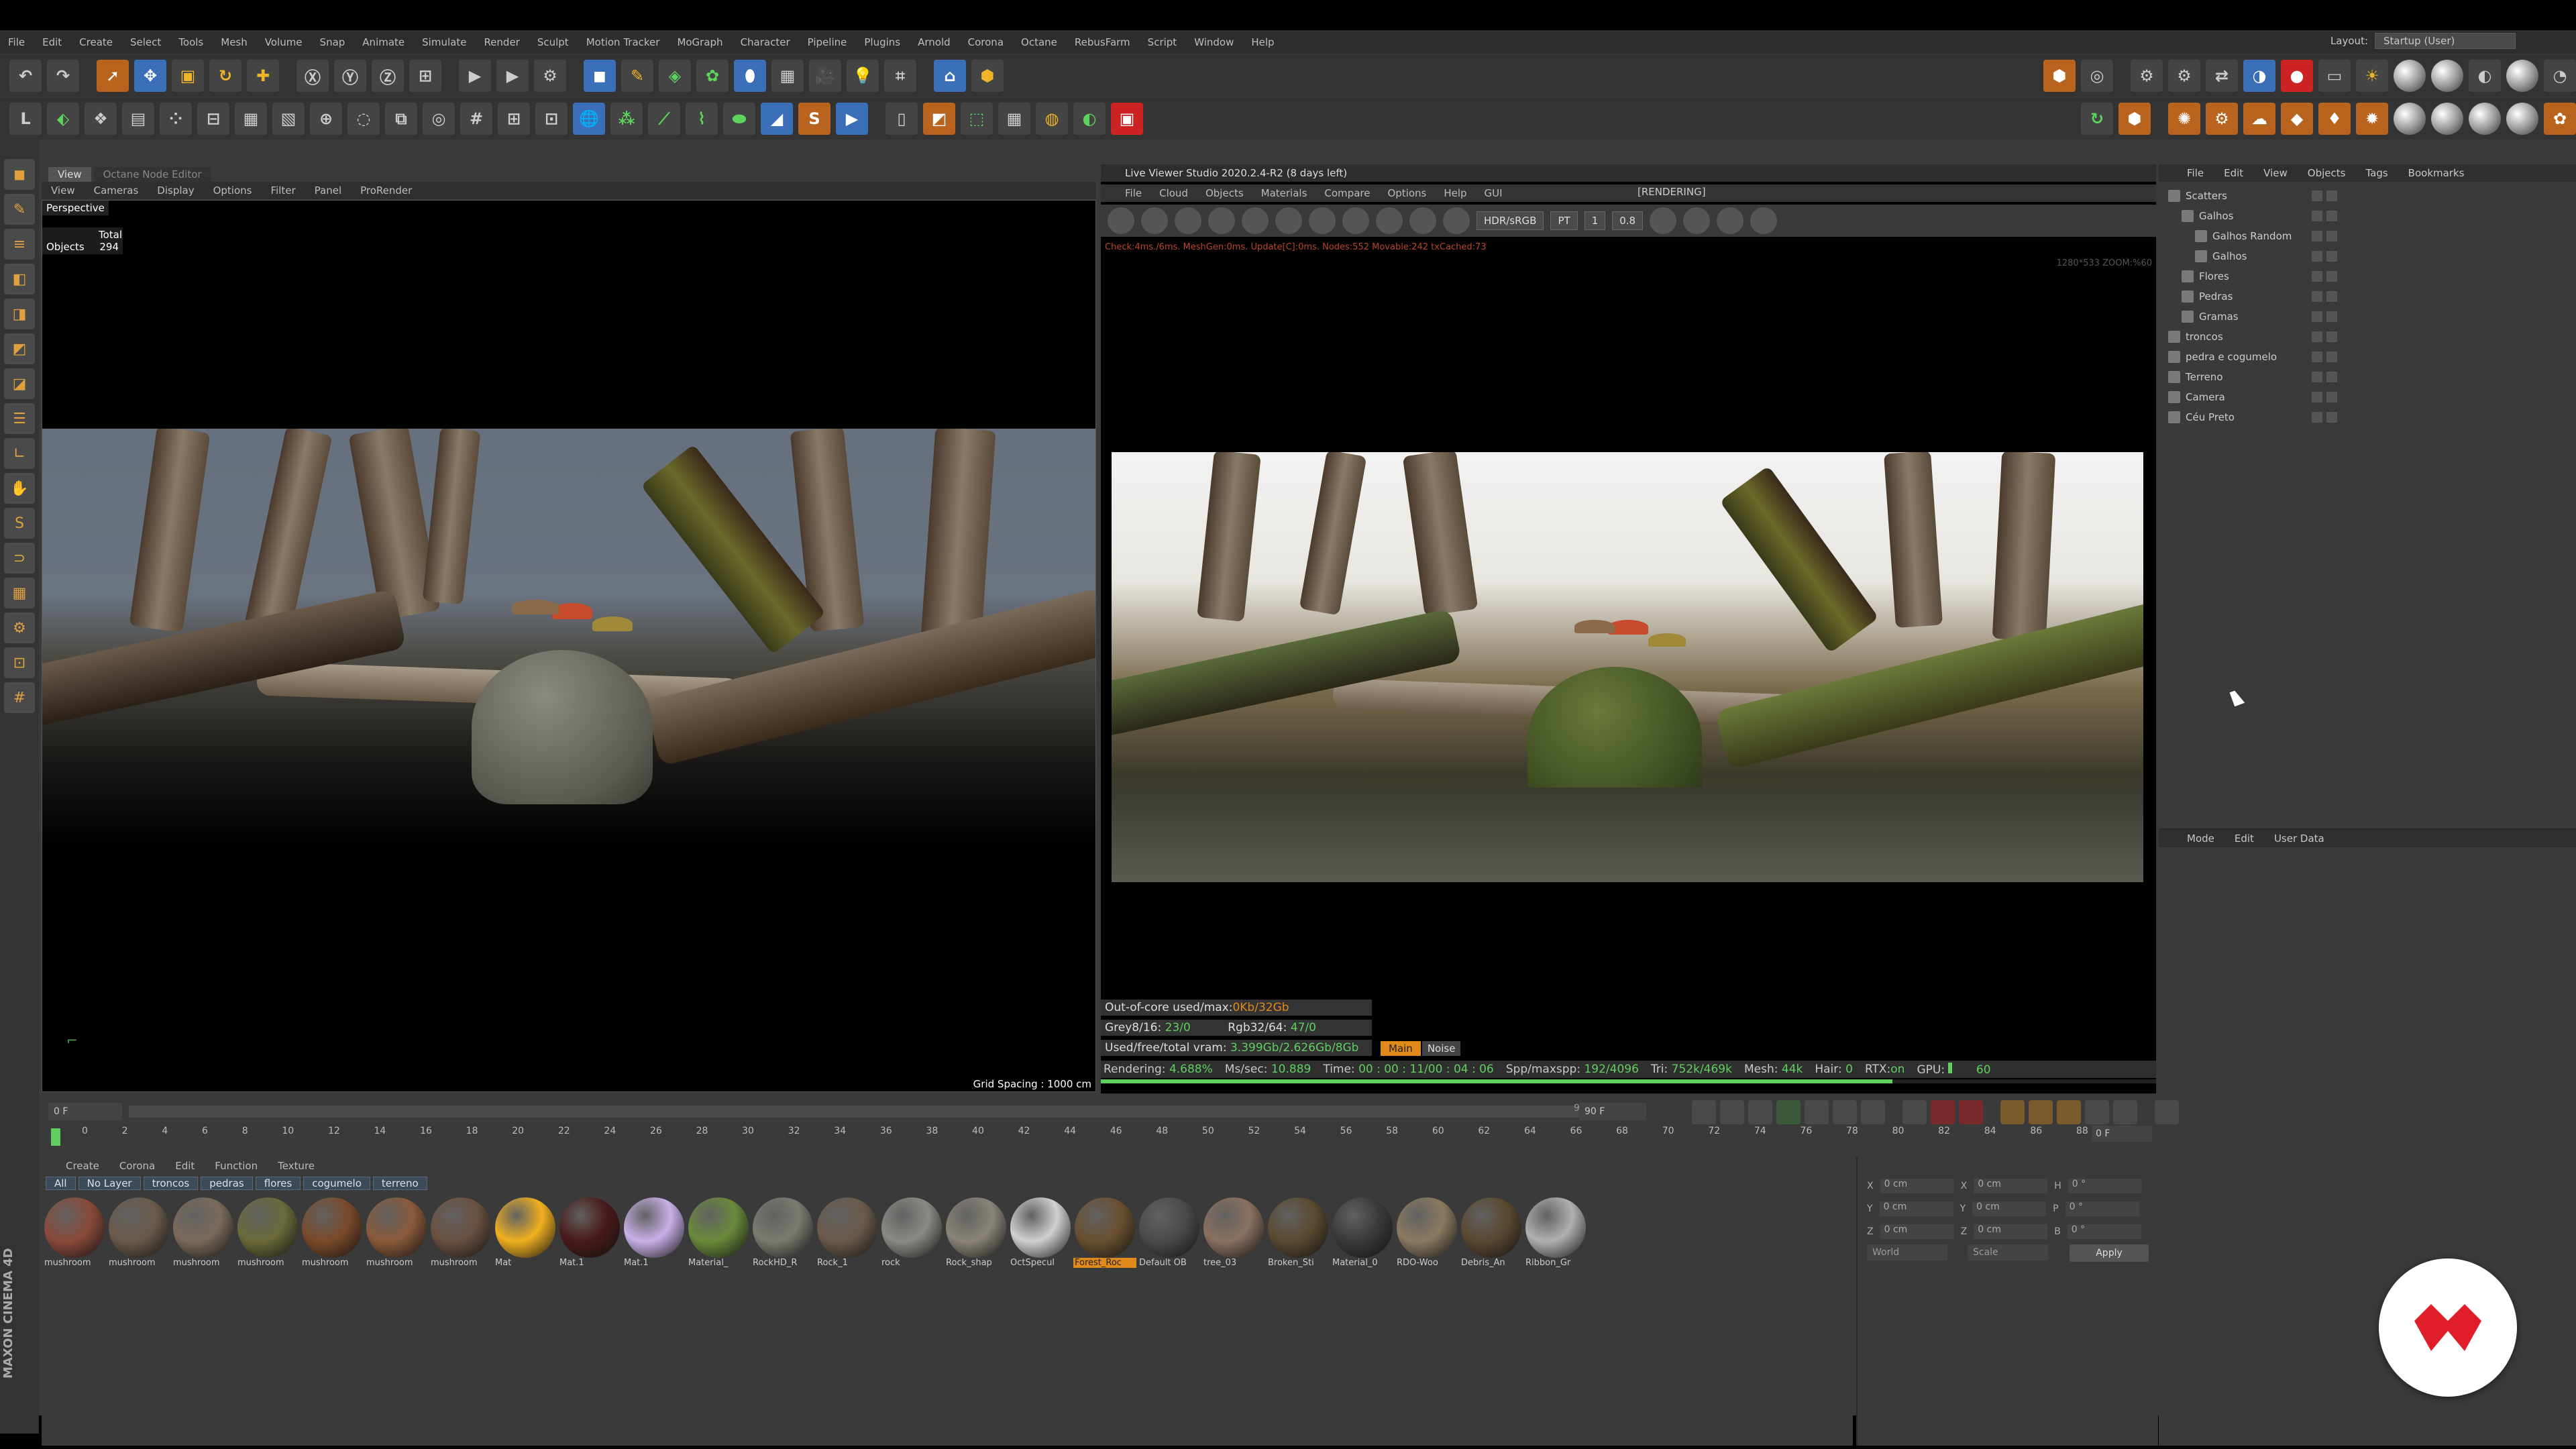  I want to click on menu-script: Script, so click(1162, 42).